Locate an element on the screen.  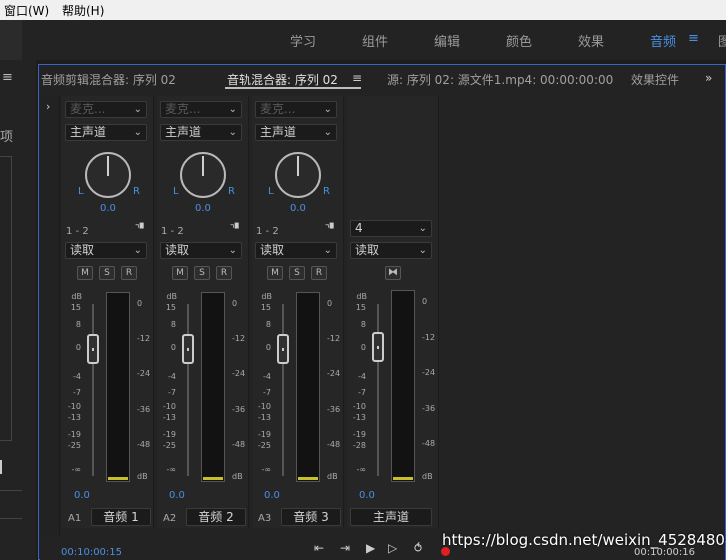
pan-left-label: L is located at coordinates (271, 191).